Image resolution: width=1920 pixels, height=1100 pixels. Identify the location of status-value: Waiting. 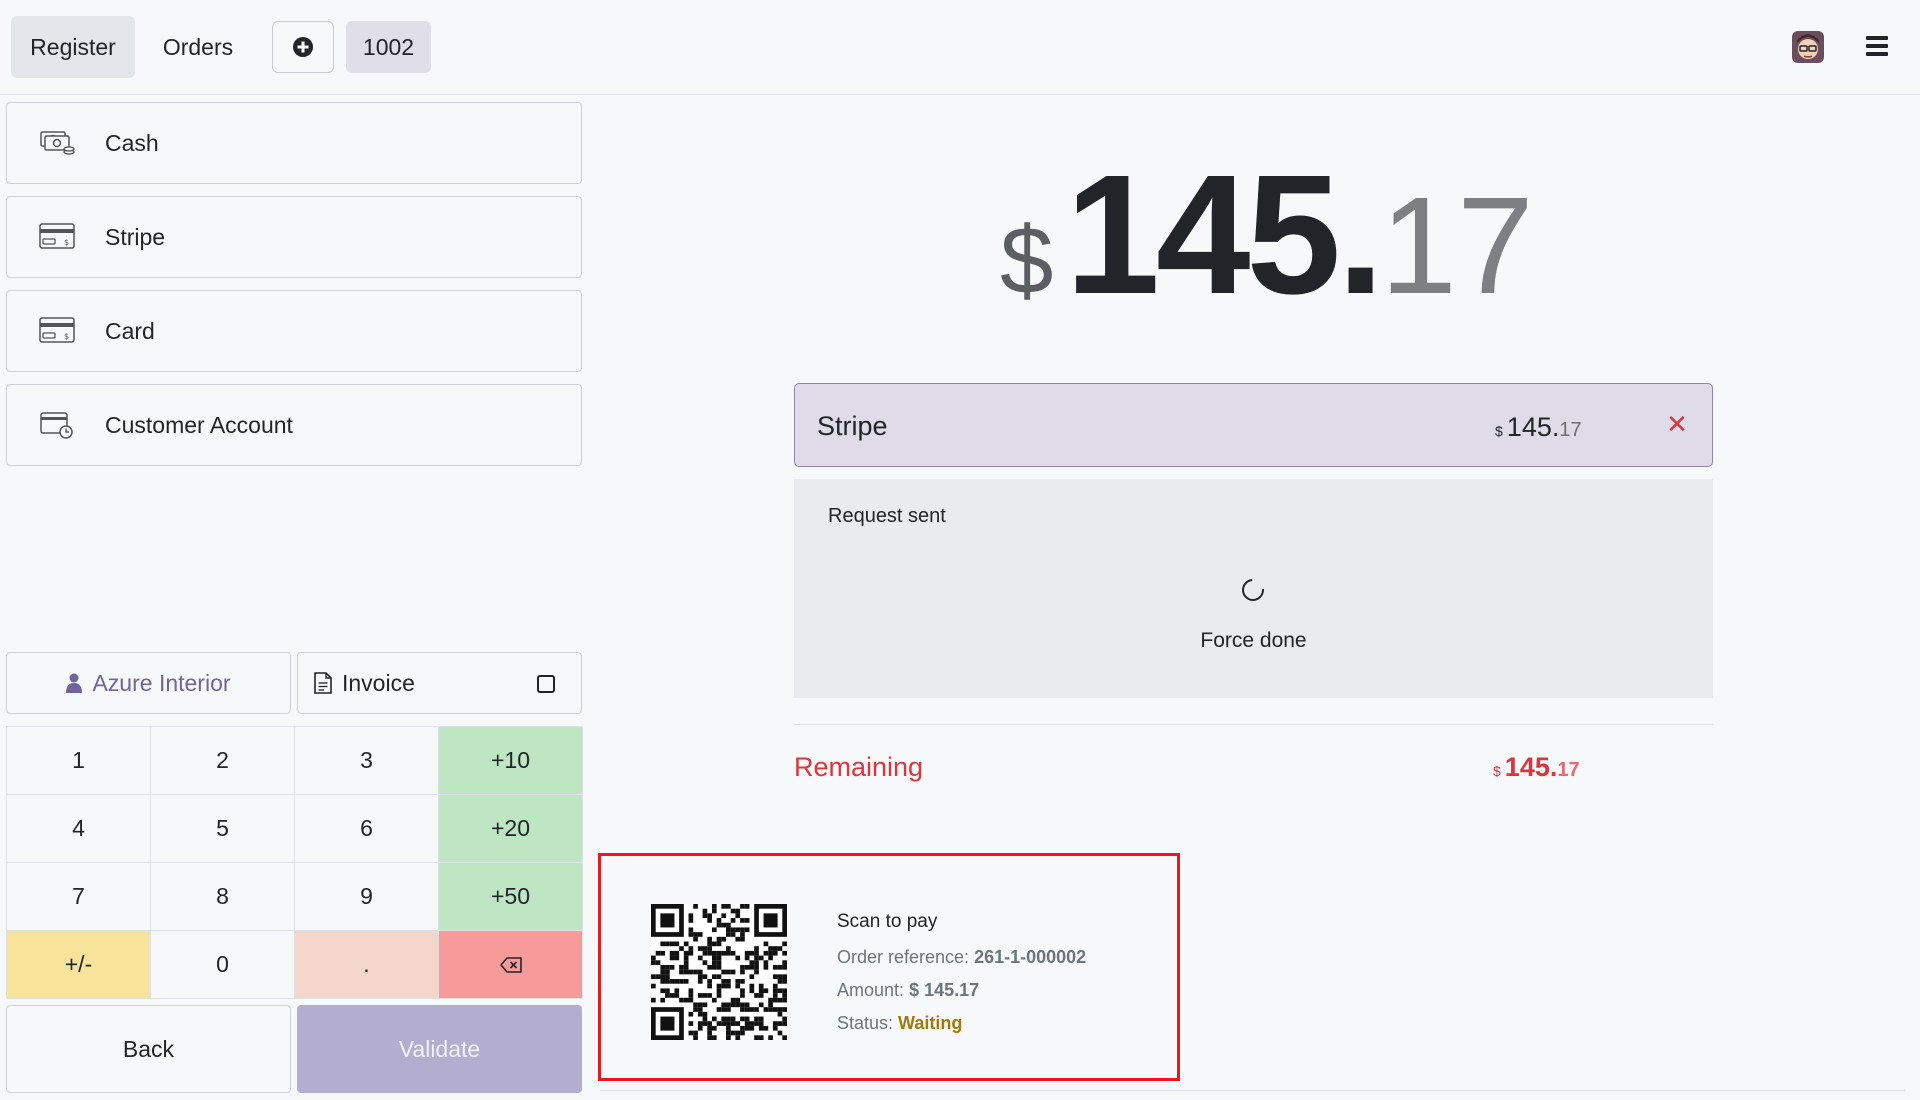
(930, 1023).